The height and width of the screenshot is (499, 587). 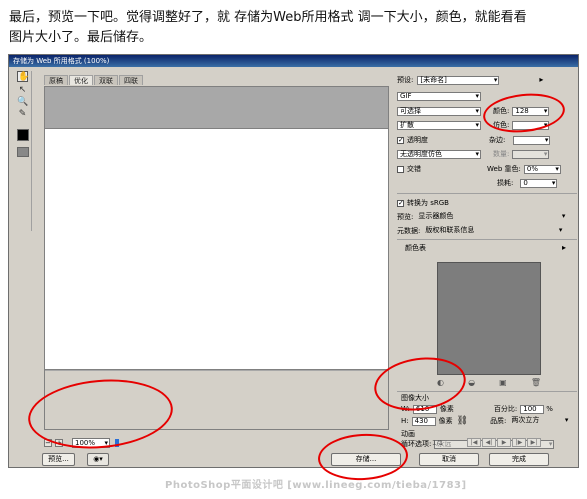 I want to click on transparency-checkbox, so click(x=400, y=140).